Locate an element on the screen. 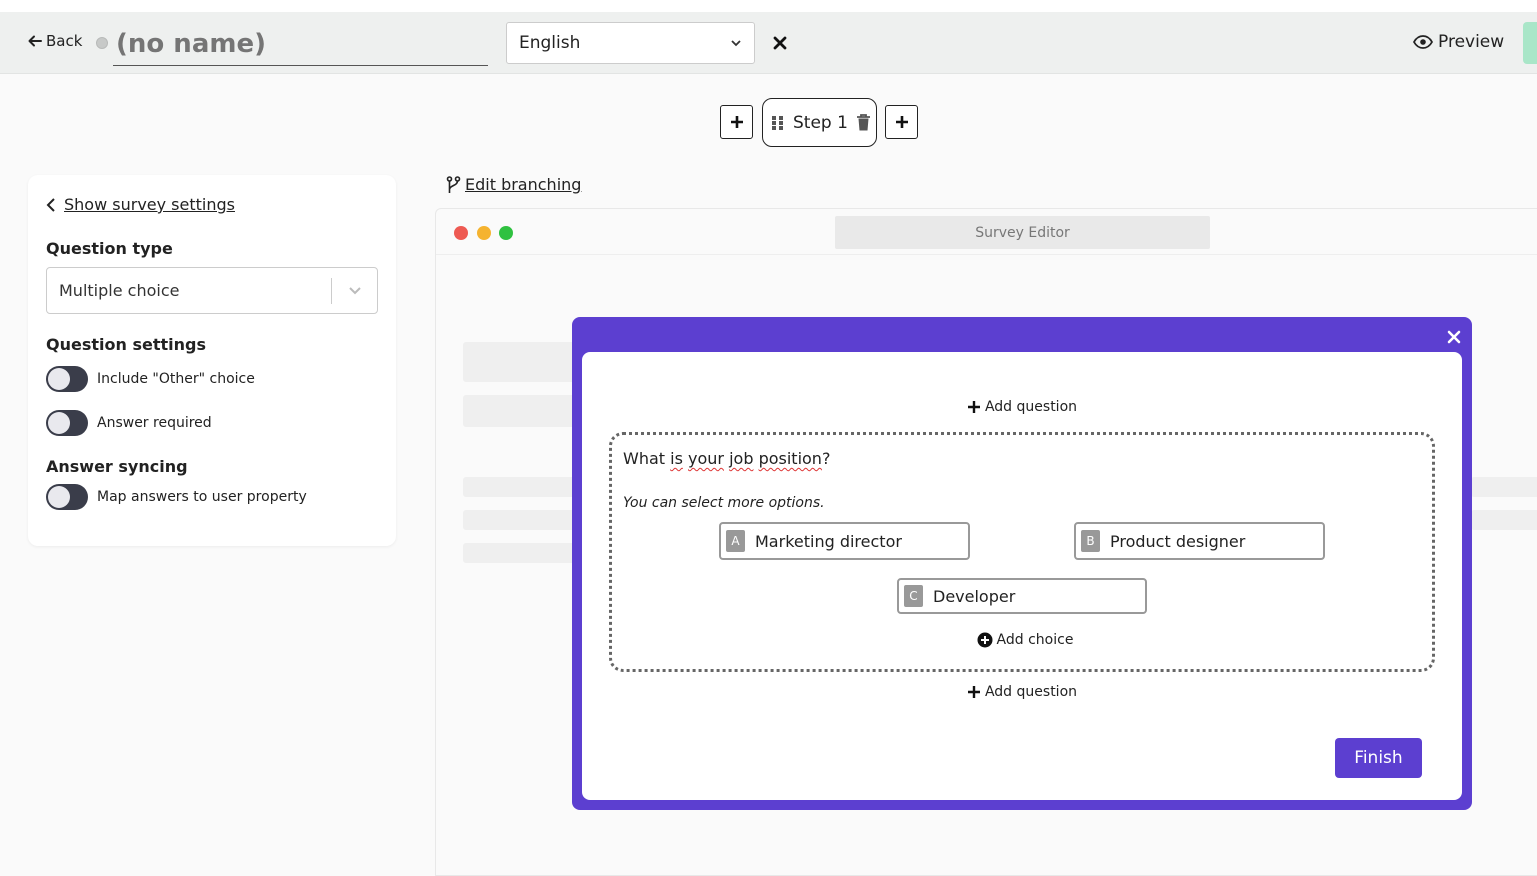 This screenshot has height=876, width=1537. answer-required-label: Answer required is located at coordinates (154, 423).